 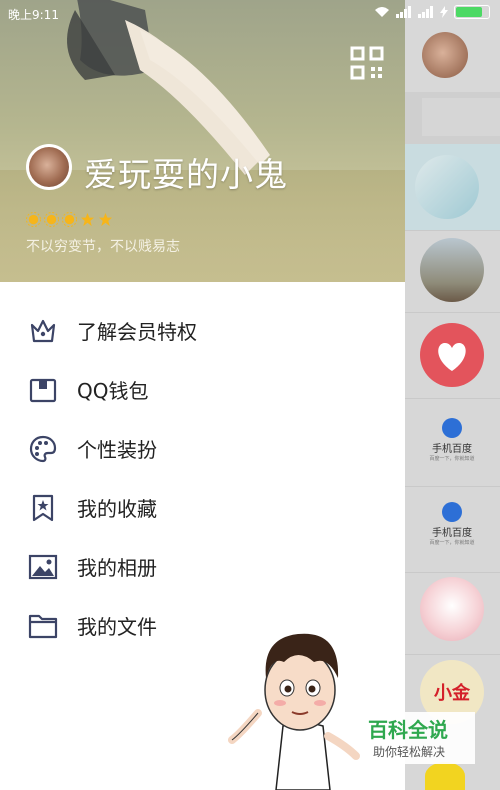 I want to click on sticker-text: 小金, so click(x=452, y=693).